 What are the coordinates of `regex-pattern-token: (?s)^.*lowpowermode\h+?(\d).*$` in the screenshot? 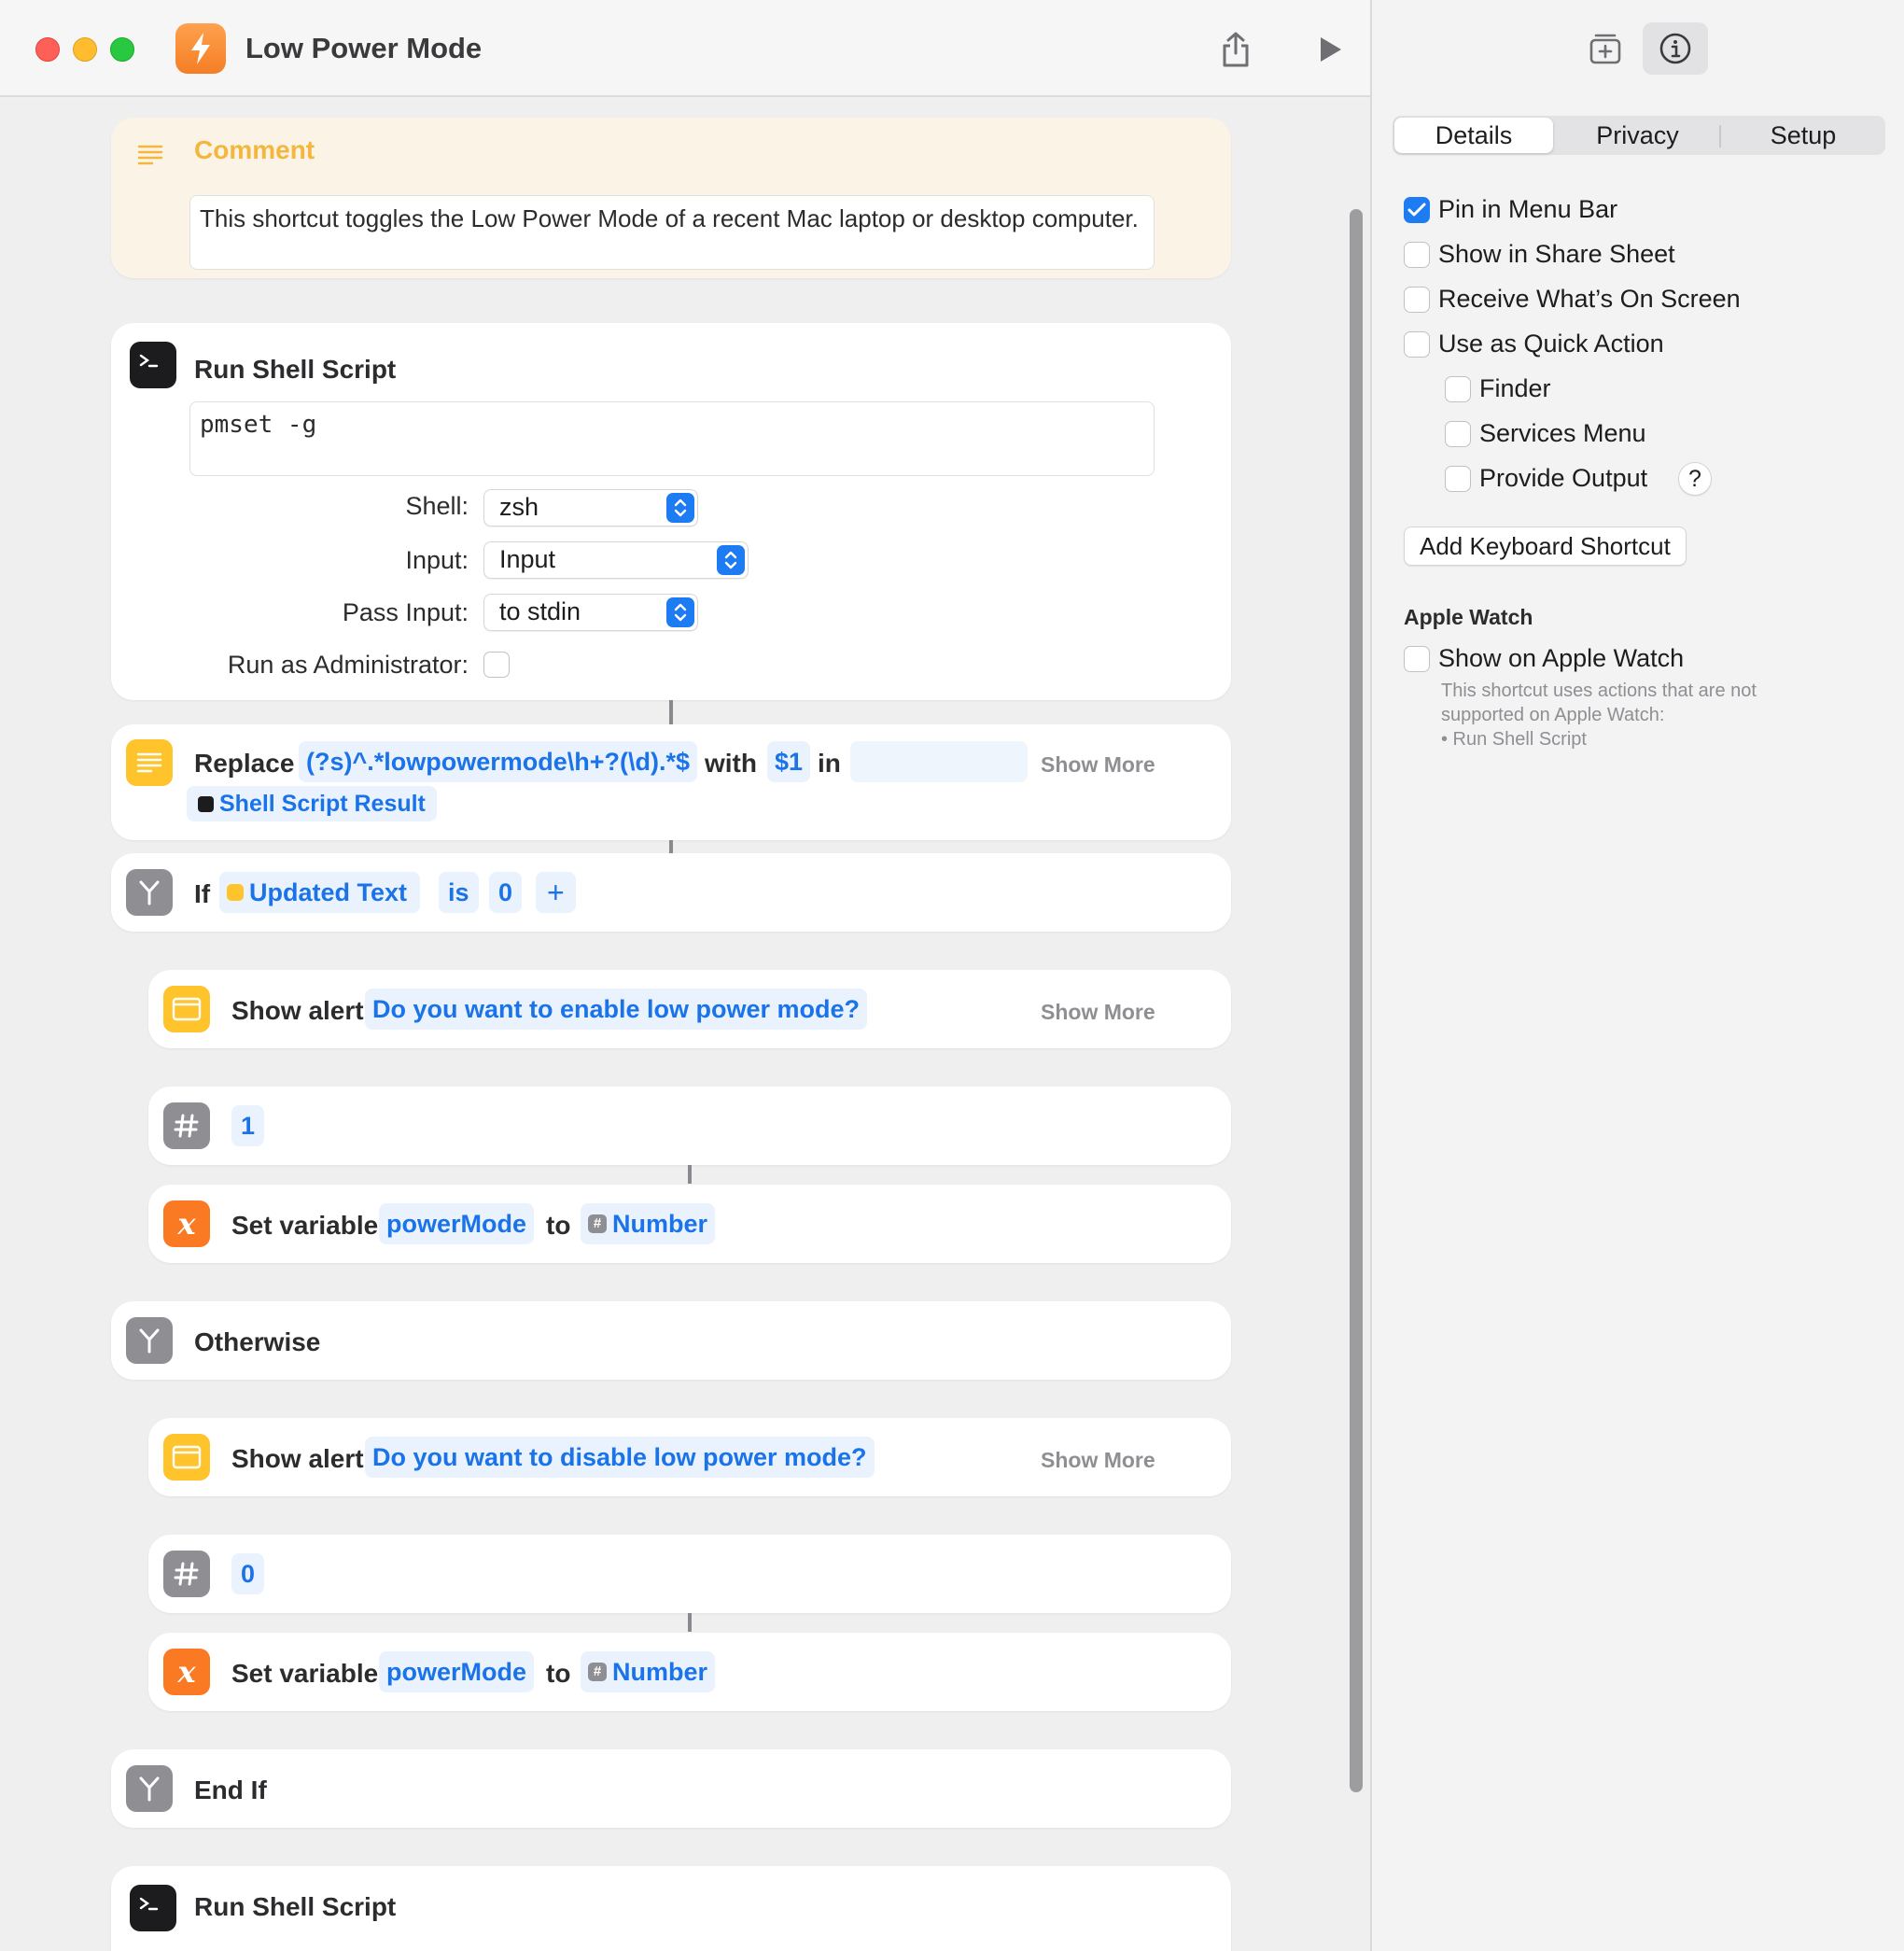 It's located at (499, 761).